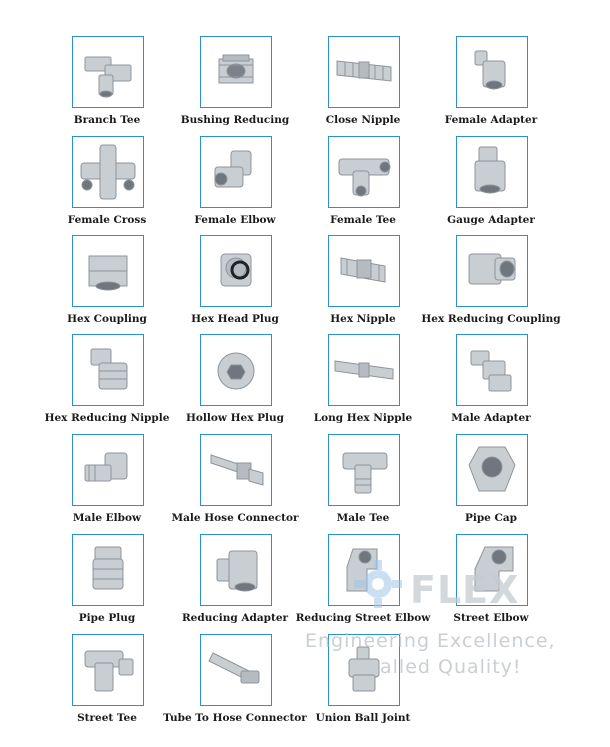  What do you see at coordinates (491, 220) in the screenshot?
I see `fitting-label: Gauge Adapter` at bounding box center [491, 220].